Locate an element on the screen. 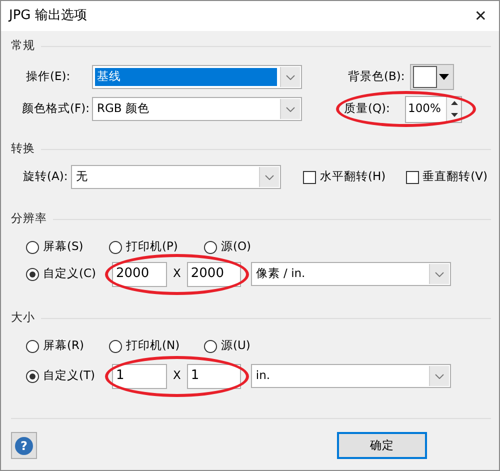 The image size is (500, 471). width-field: 1 is located at coordinates (139, 376).